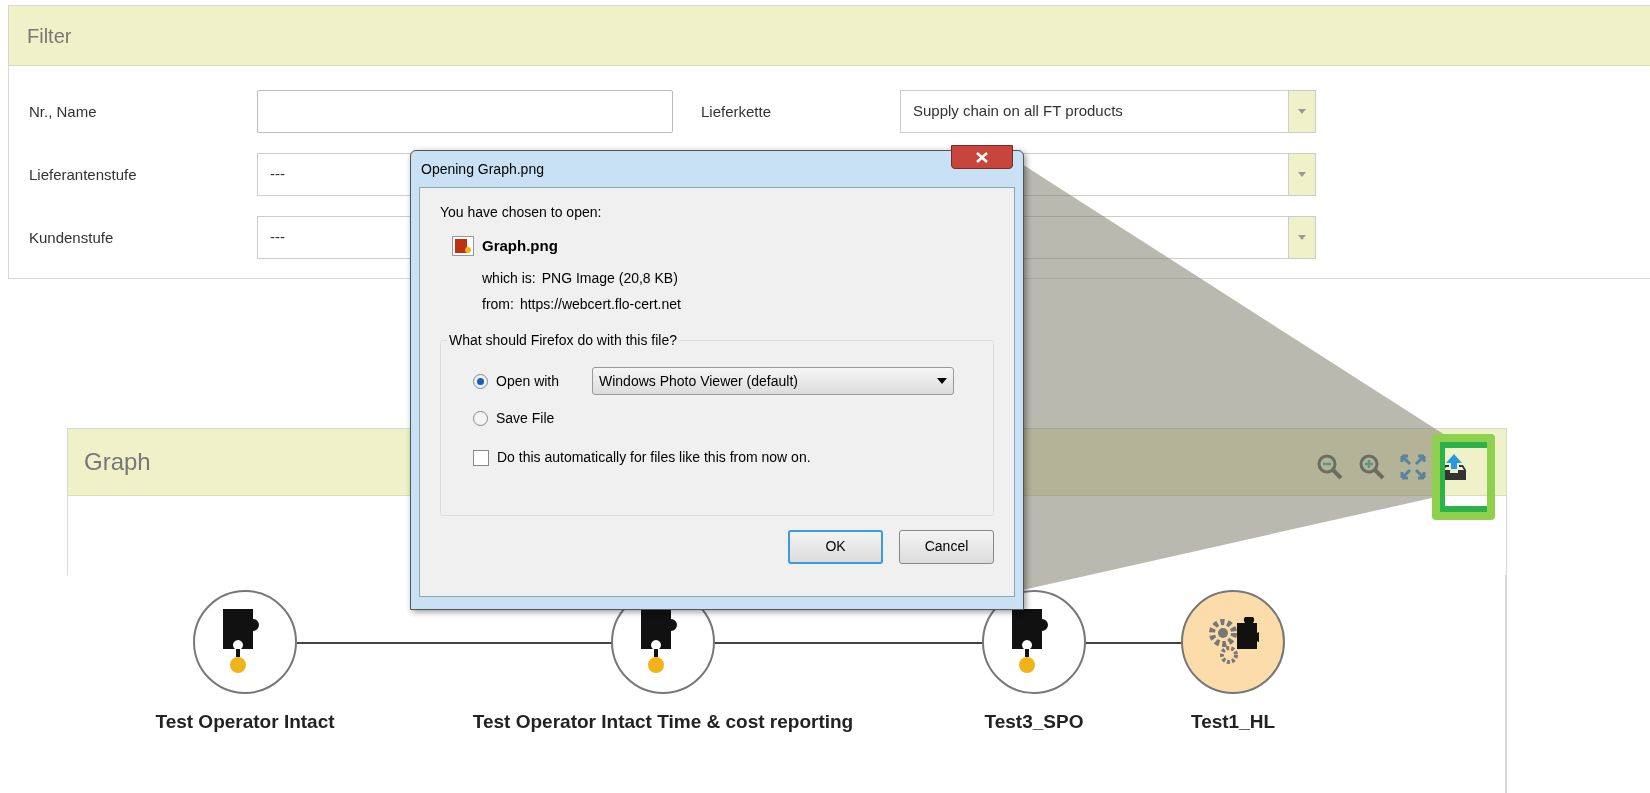 The image size is (1650, 793). I want to click on panel-title: Graph, so click(117, 462).